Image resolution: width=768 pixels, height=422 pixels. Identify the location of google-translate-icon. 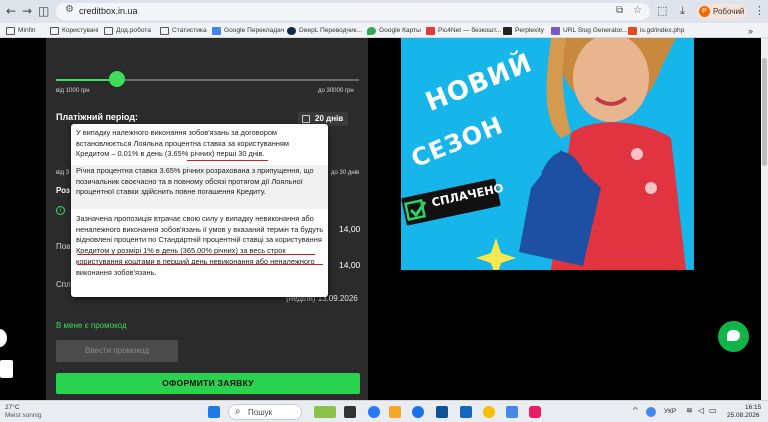
(216, 30).